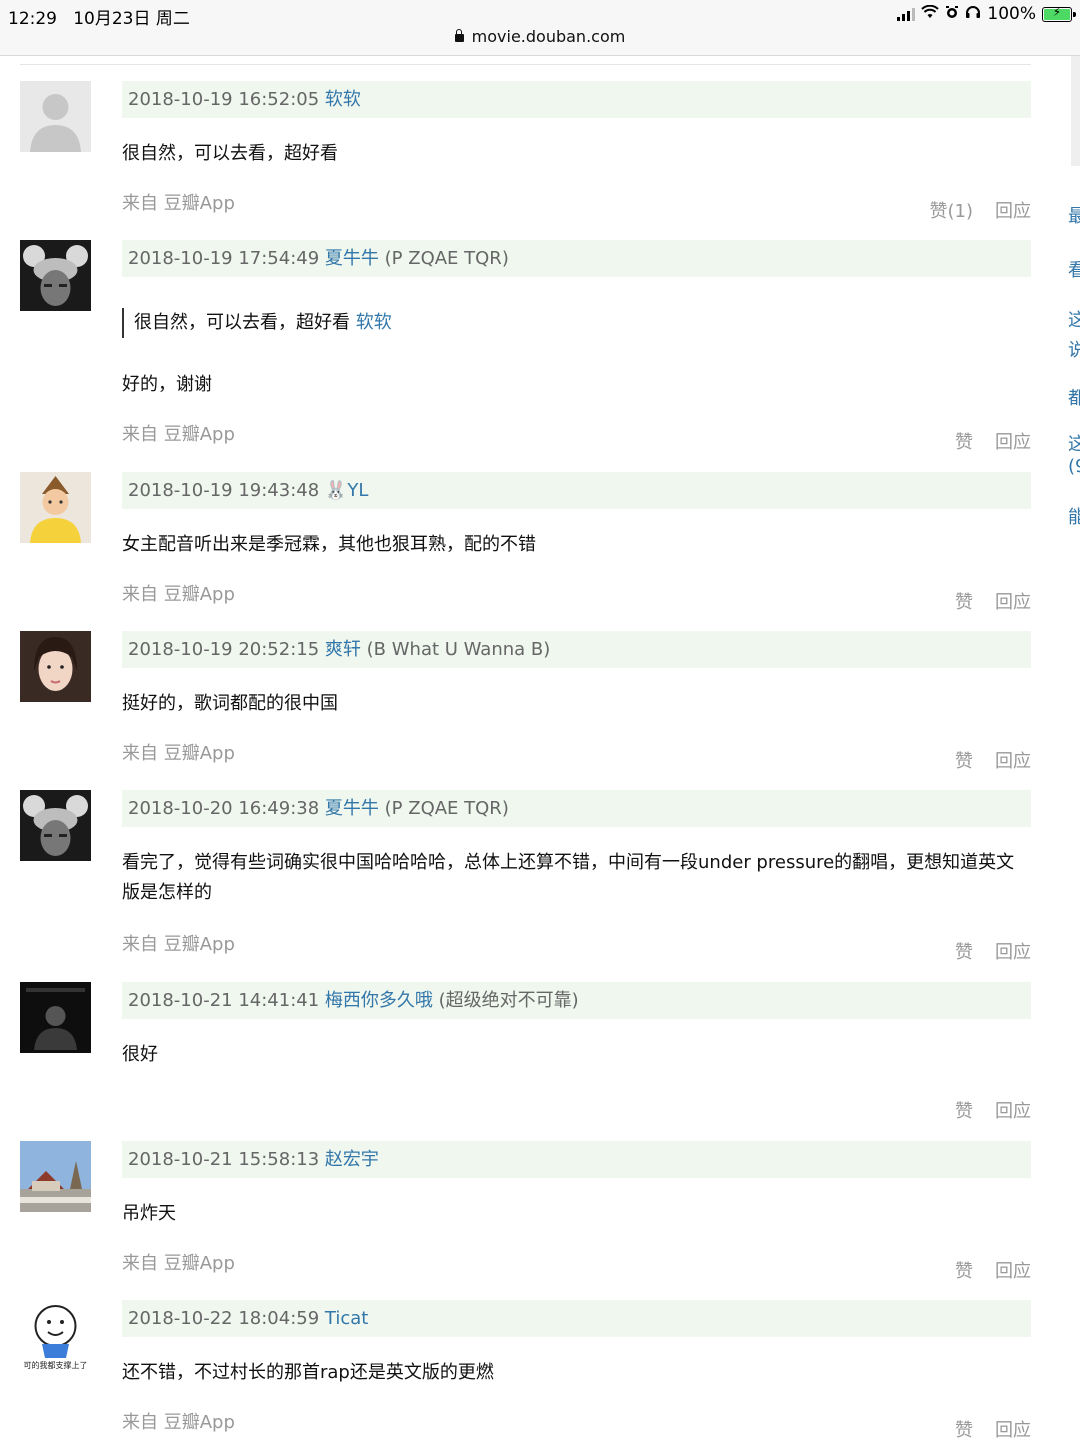 The image size is (1080, 1440). What do you see at coordinates (973, 14) in the screenshot?
I see `headphones-icon` at bounding box center [973, 14].